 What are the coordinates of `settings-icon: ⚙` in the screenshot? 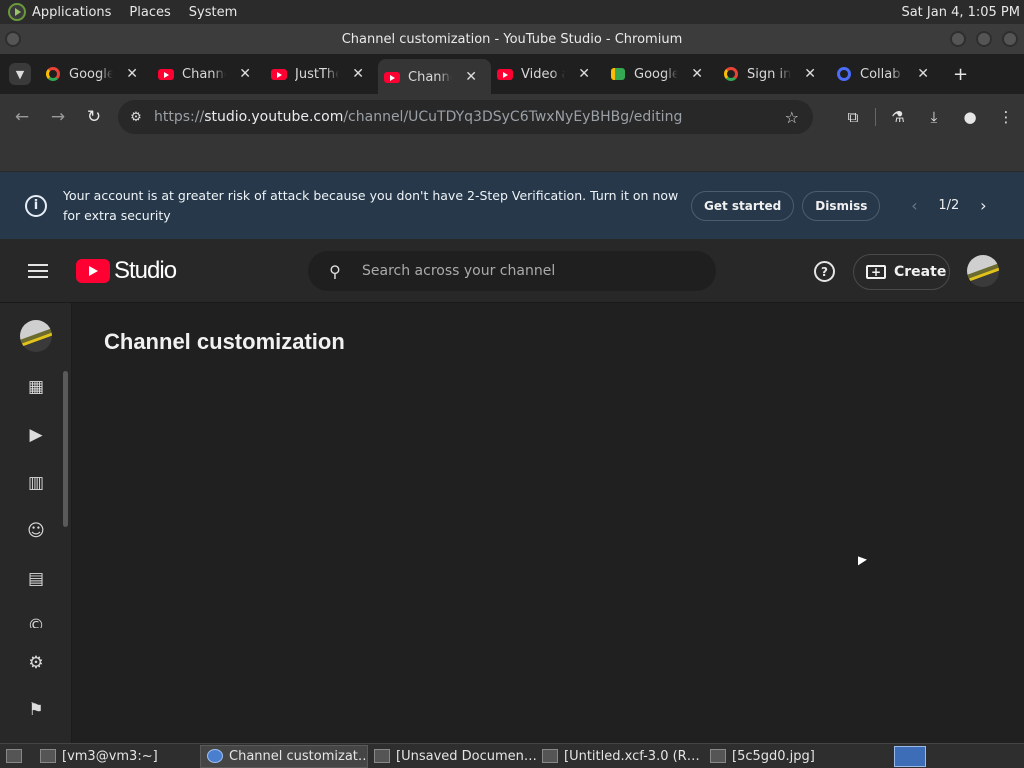 It's located at (36, 663).